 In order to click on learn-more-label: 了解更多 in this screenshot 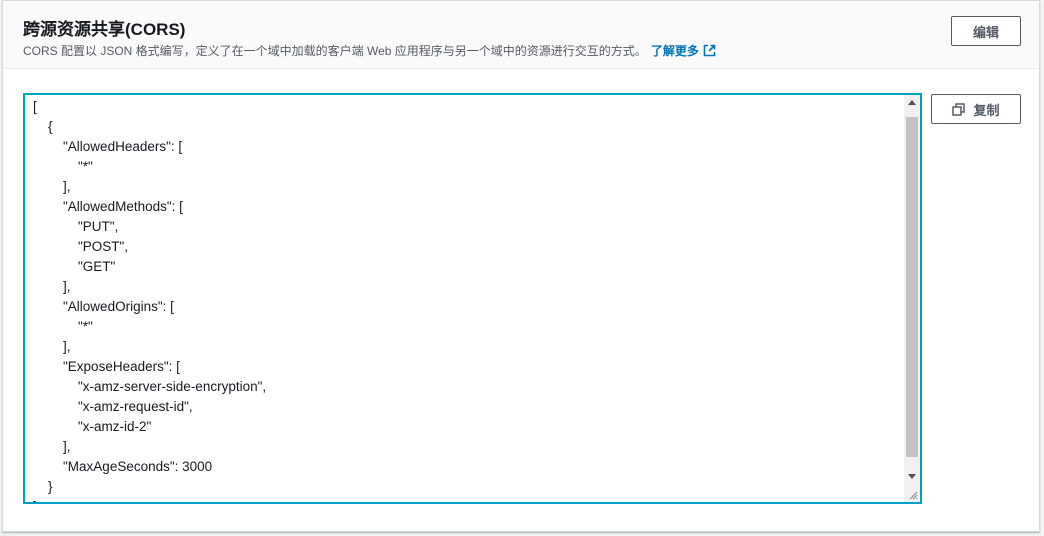, I will do `click(674, 51)`.